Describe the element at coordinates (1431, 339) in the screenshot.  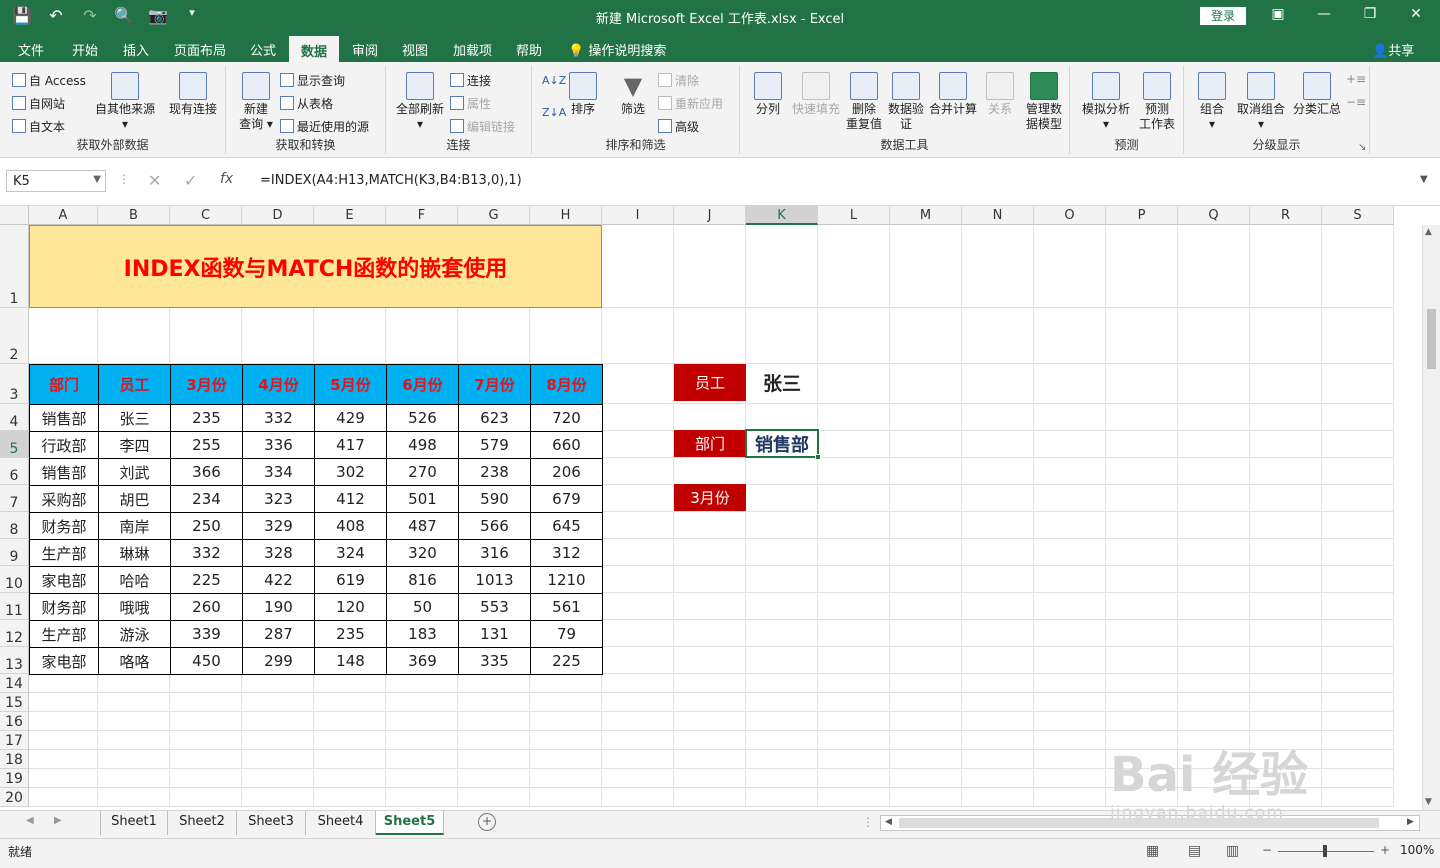
I see `vertical-scroll-thumb` at that location.